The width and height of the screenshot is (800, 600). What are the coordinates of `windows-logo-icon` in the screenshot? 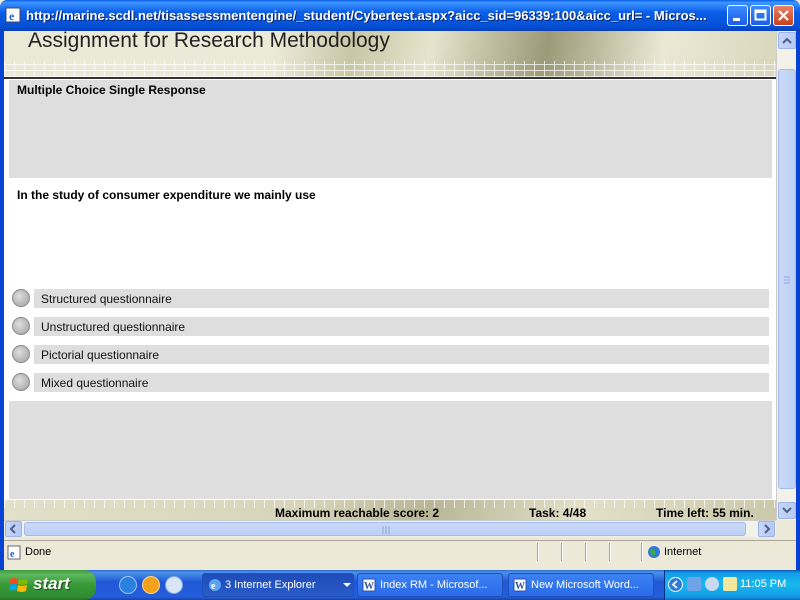 It's located at (18, 585).